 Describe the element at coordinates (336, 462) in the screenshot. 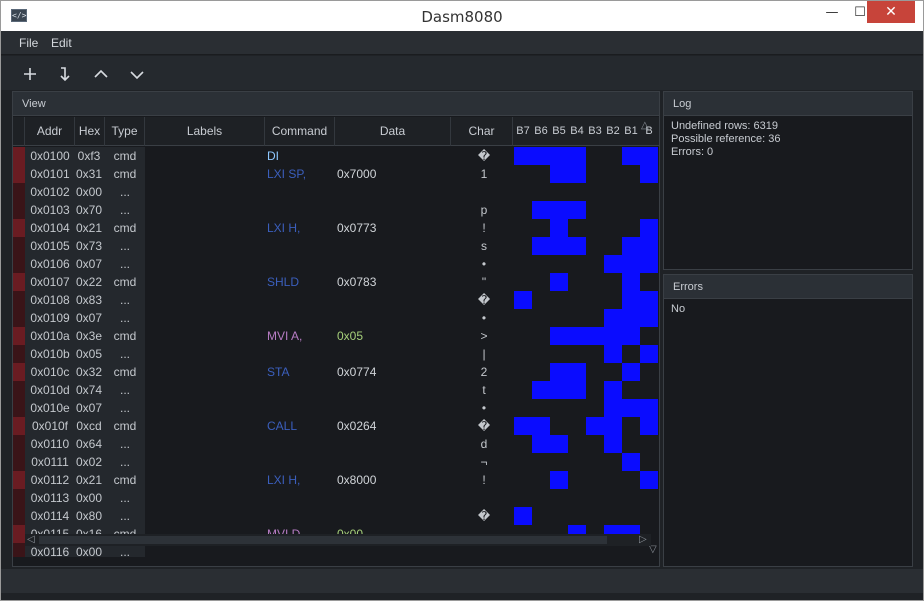

I see `table-row: 0x0111 0x02... ¬` at that location.